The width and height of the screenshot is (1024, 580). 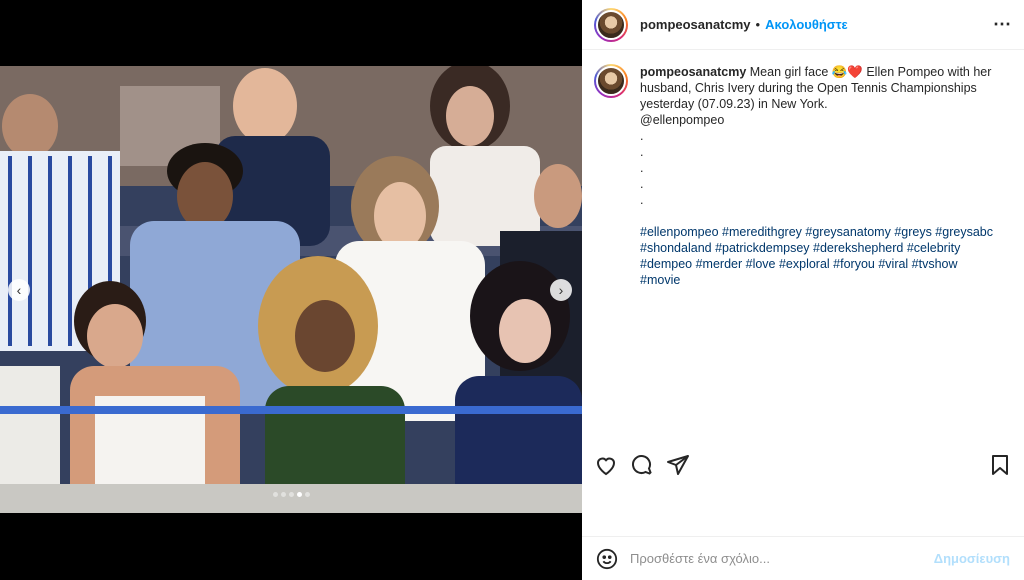 I want to click on post-header: pompeosanatcmy • Ακολουθήστε ⋯, so click(x=803, y=25).